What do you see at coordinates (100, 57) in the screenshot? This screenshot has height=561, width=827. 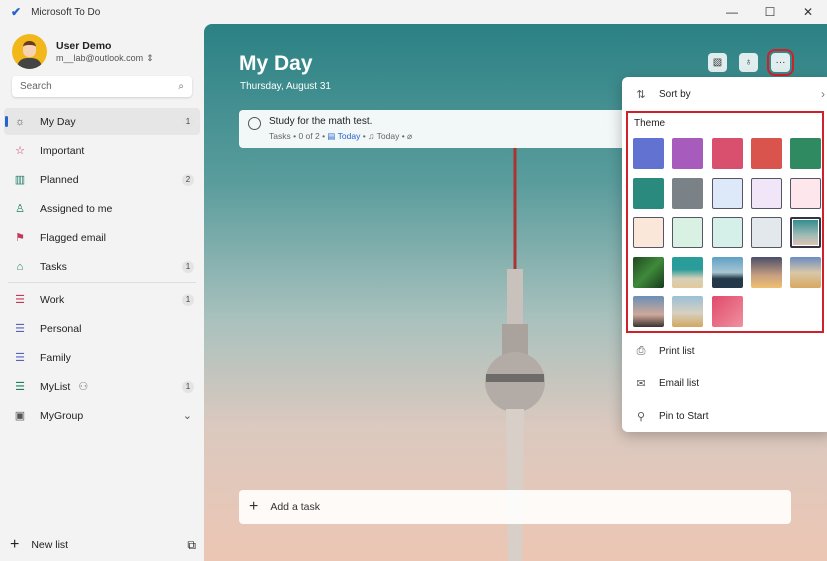 I see `user-email: m__lab@outlook.com` at bounding box center [100, 57].